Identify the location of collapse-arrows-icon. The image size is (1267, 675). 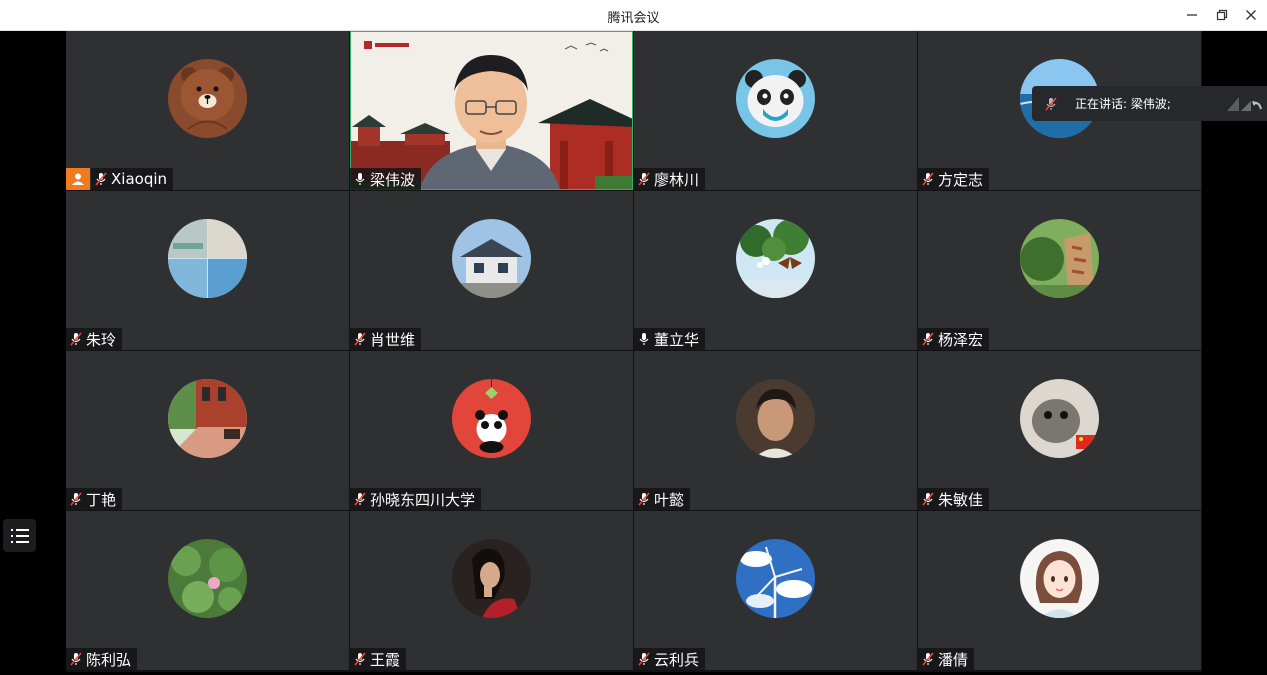
(1244, 103).